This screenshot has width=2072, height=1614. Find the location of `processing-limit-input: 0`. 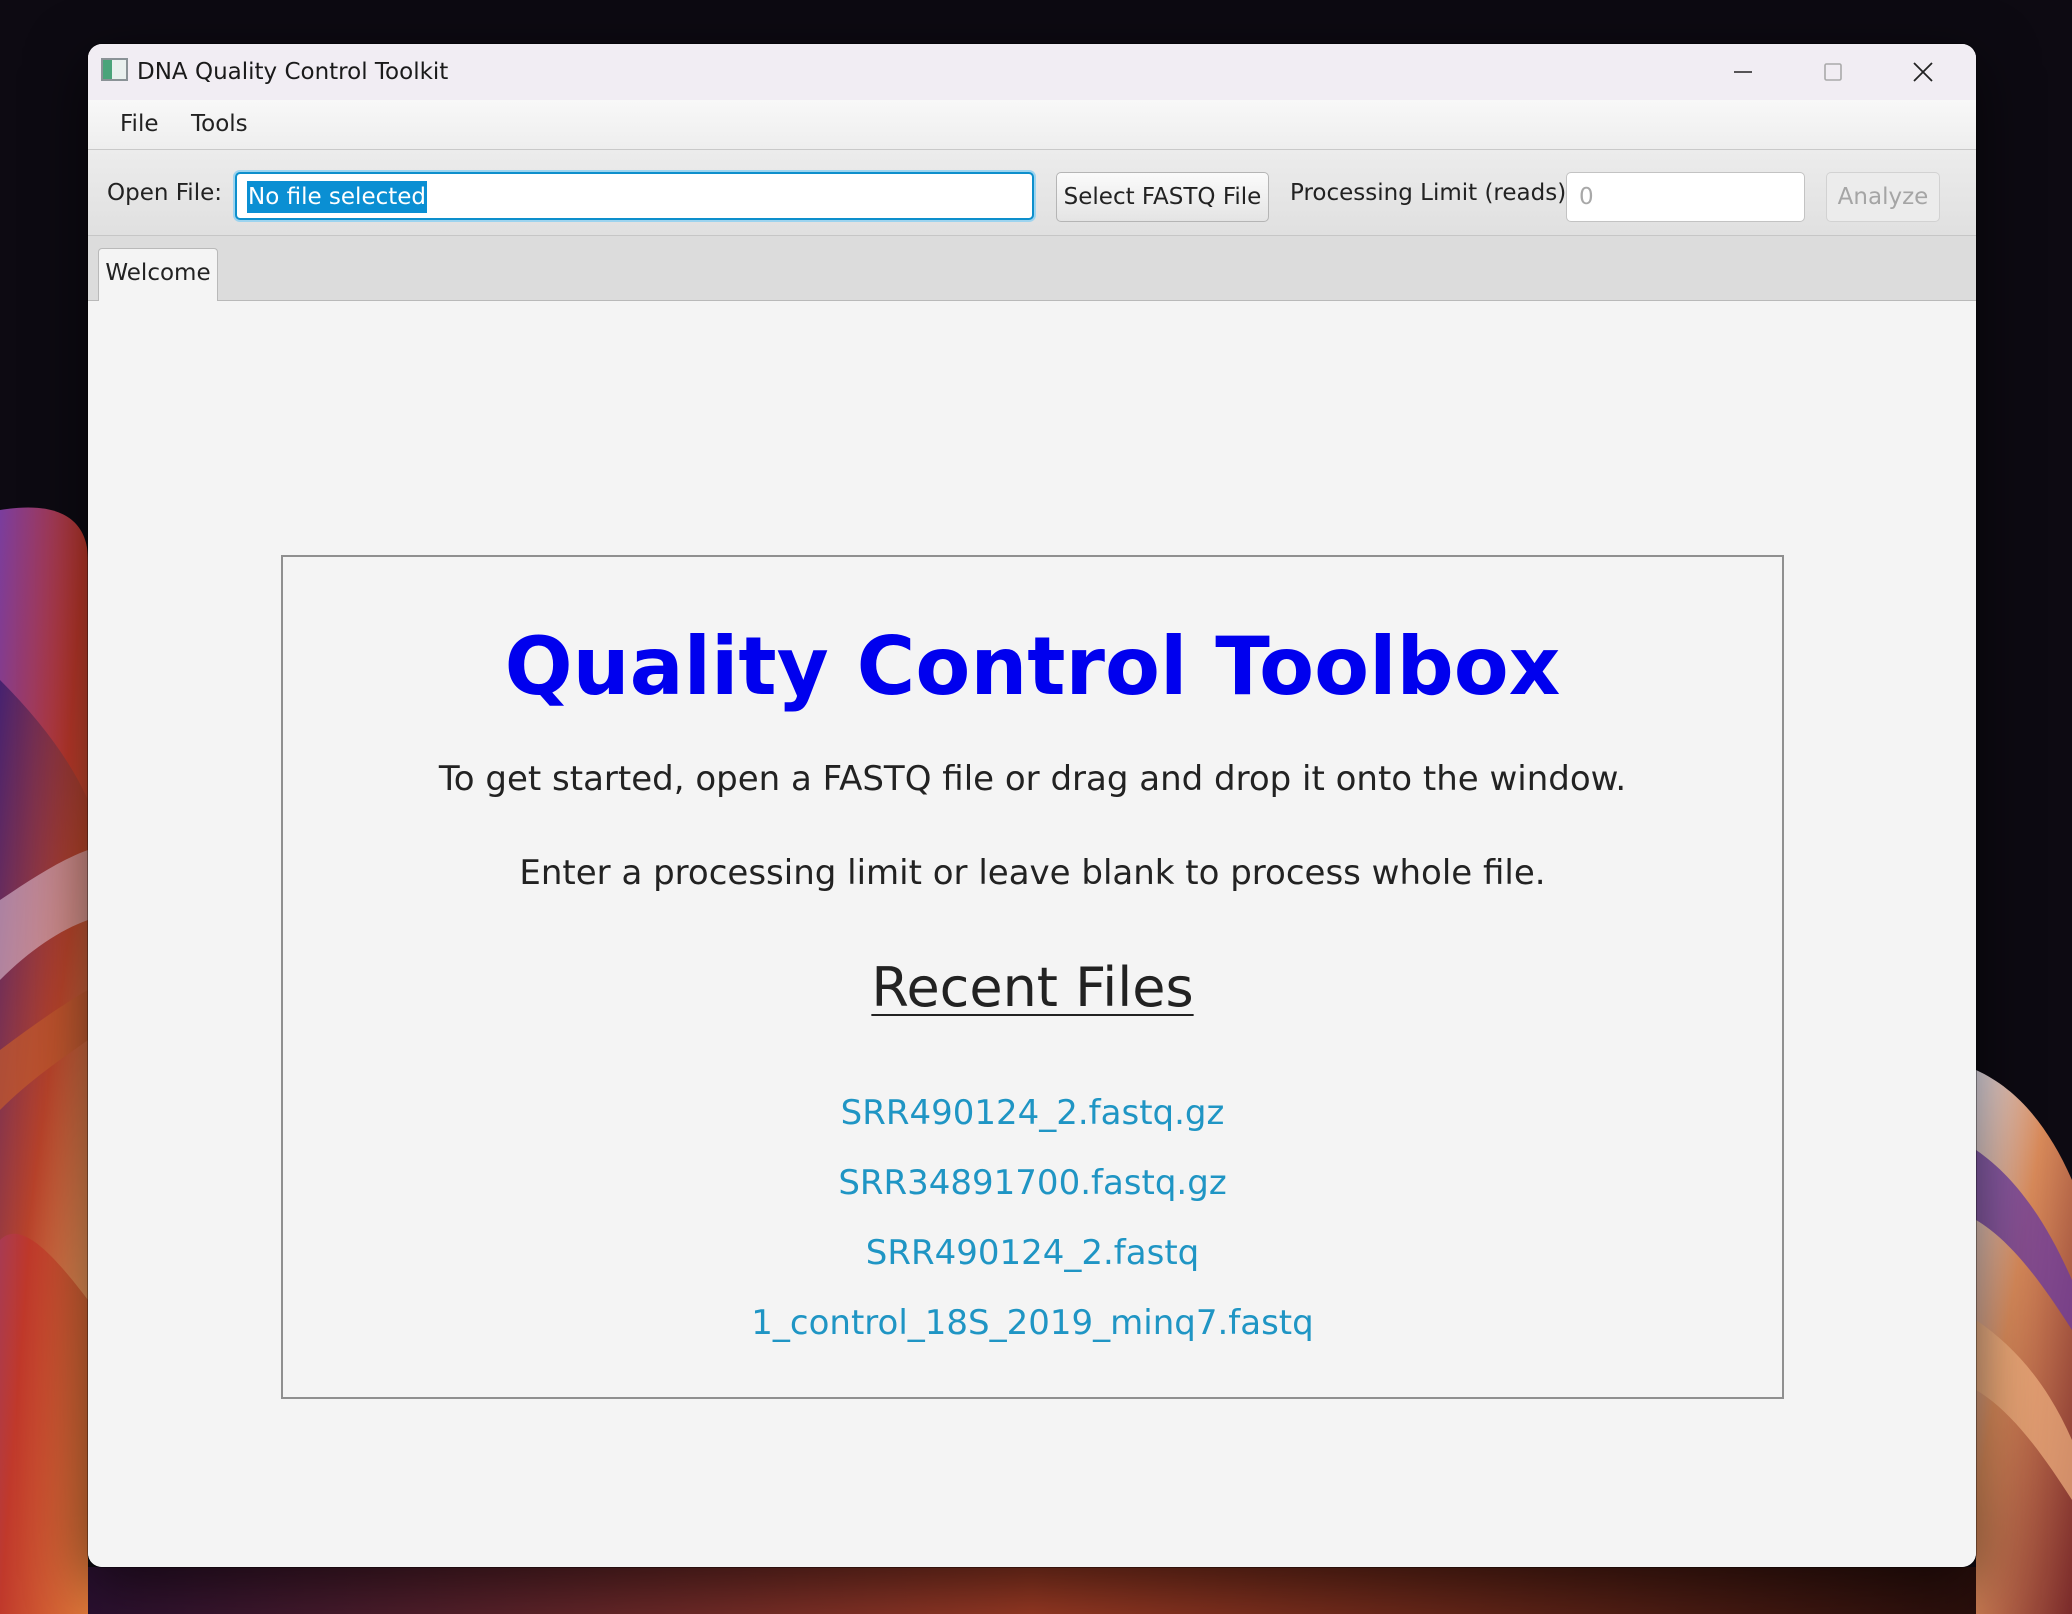

processing-limit-input: 0 is located at coordinates (1685, 197).